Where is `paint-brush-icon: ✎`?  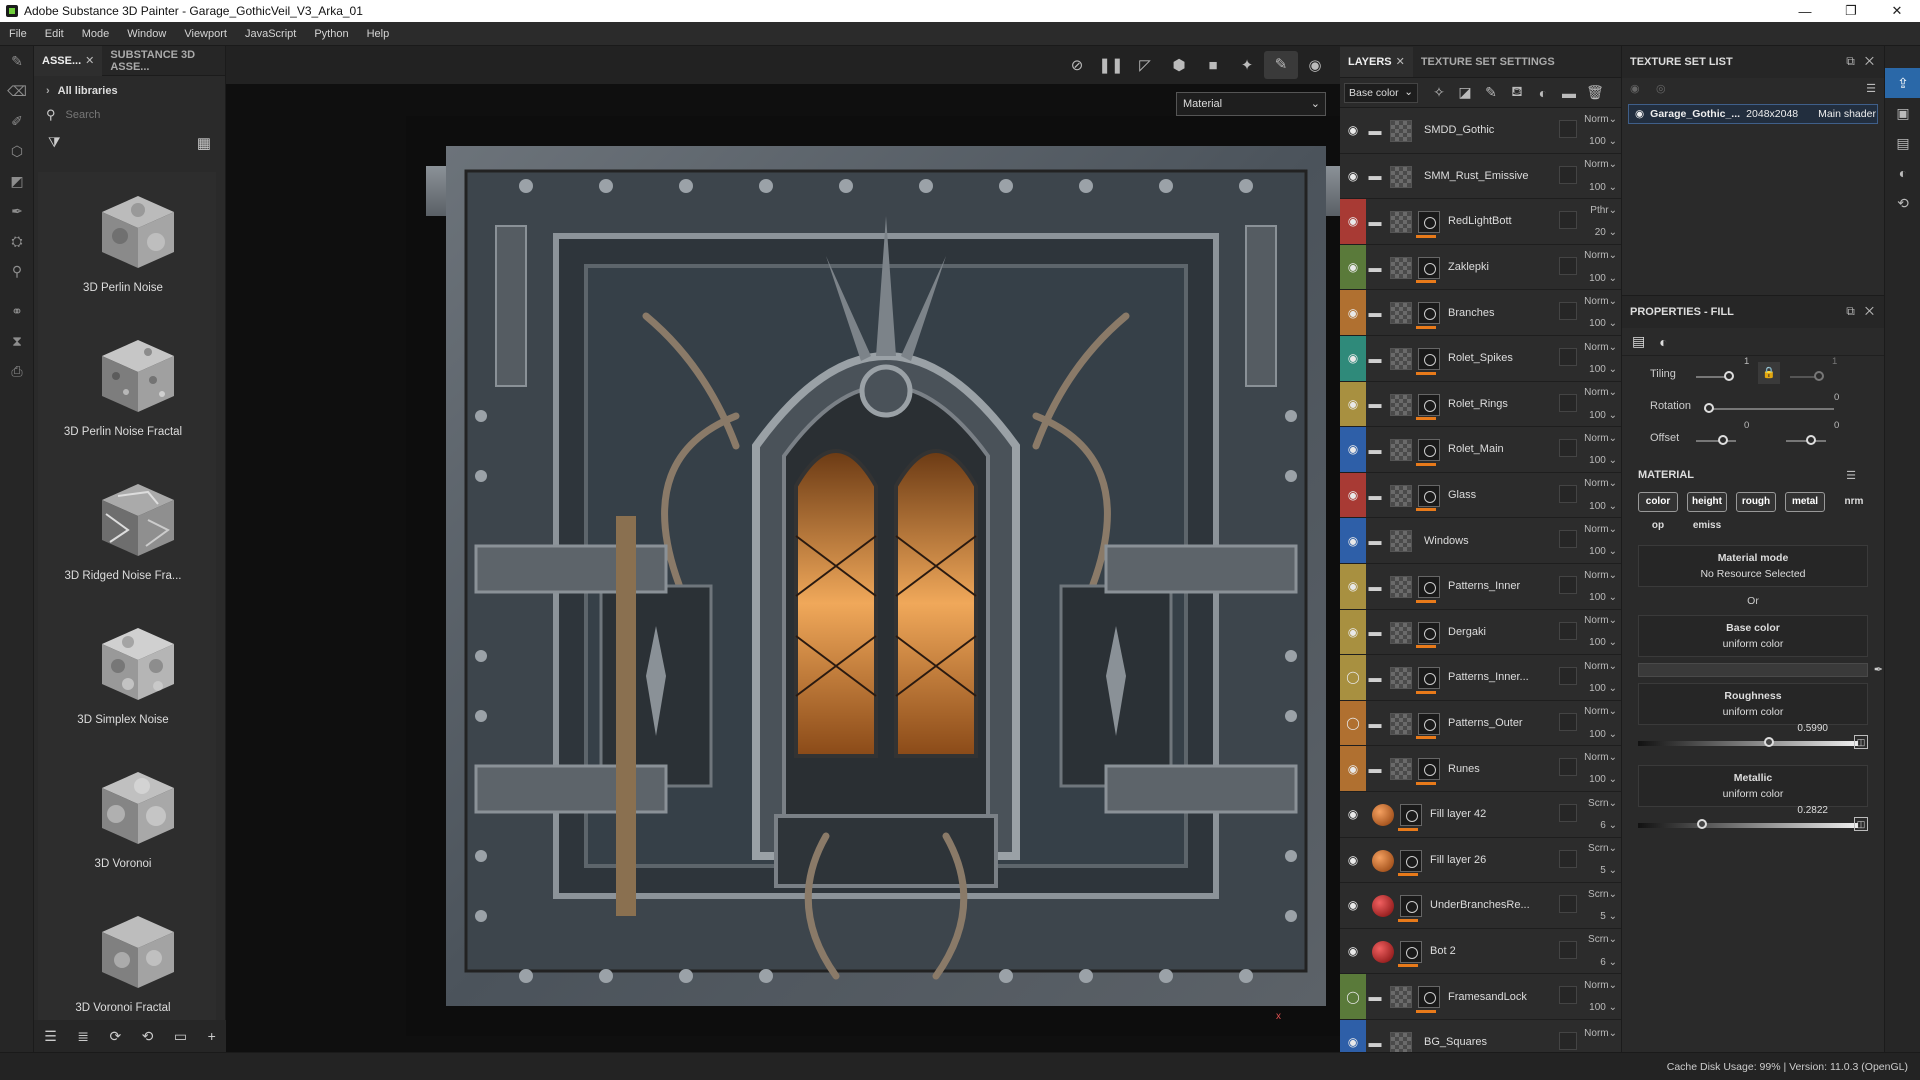 paint-brush-icon: ✎ is located at coordinates (17, 61).